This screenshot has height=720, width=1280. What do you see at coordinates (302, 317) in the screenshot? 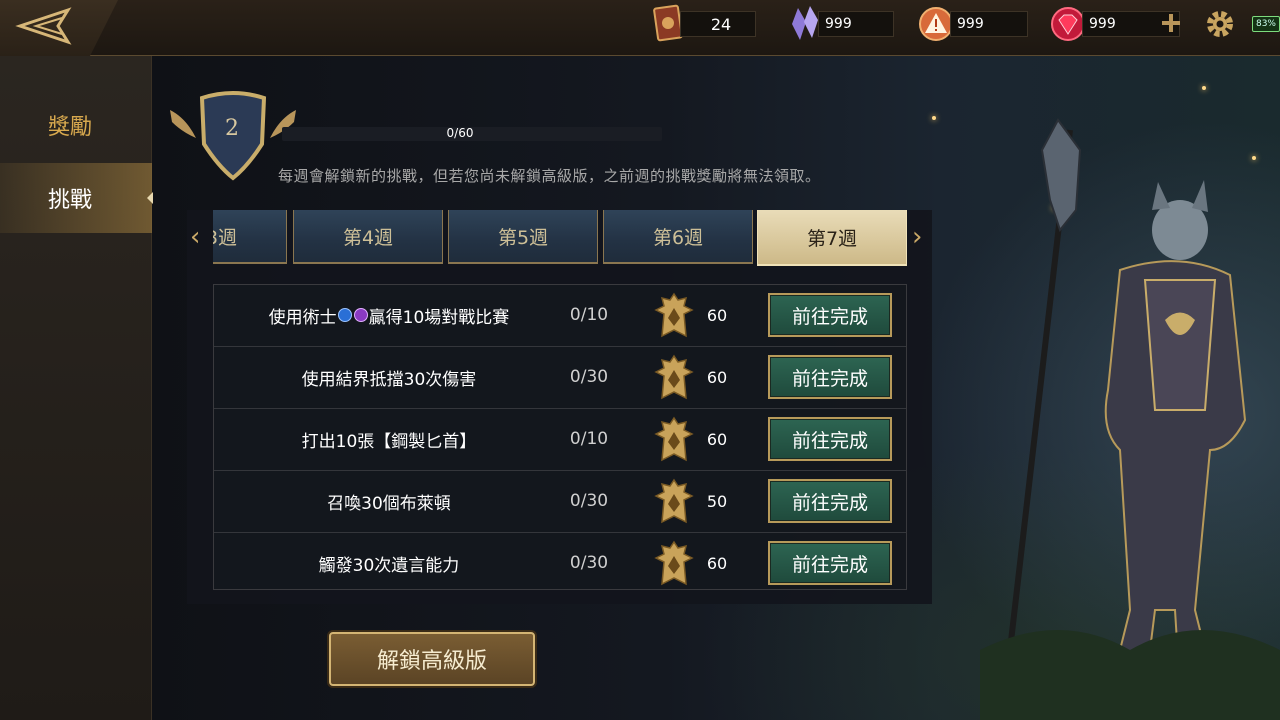
I see `challenge-task-prefix: 使用術士` at bounding box center [302, 317].